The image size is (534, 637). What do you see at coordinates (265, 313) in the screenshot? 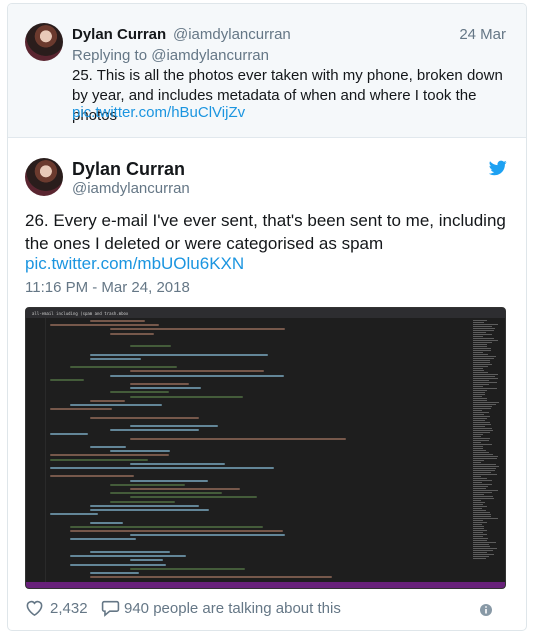
I see `editor-titlebar: all-email including (spam and trash.mbox` at bounding box center [265, 313].